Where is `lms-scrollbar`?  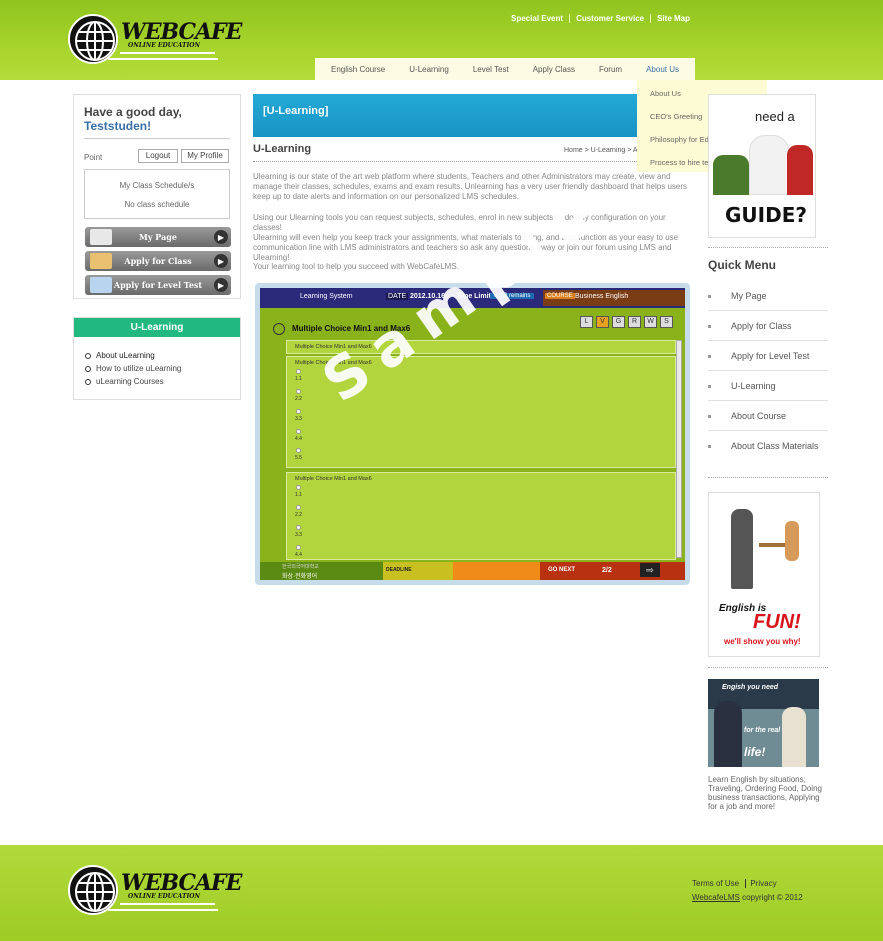 lms-scrollbar is located at coordinates (679, 449).